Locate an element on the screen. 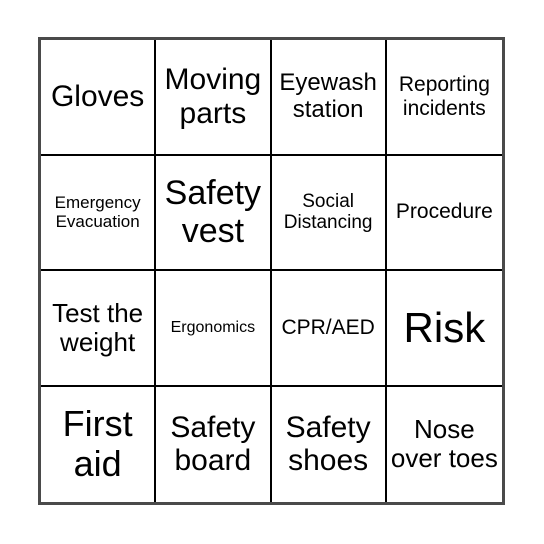 Image resolution: width=544 pixels, height=544 pixels. bingo-cell: Safety board is located at coordinates (214, 444).